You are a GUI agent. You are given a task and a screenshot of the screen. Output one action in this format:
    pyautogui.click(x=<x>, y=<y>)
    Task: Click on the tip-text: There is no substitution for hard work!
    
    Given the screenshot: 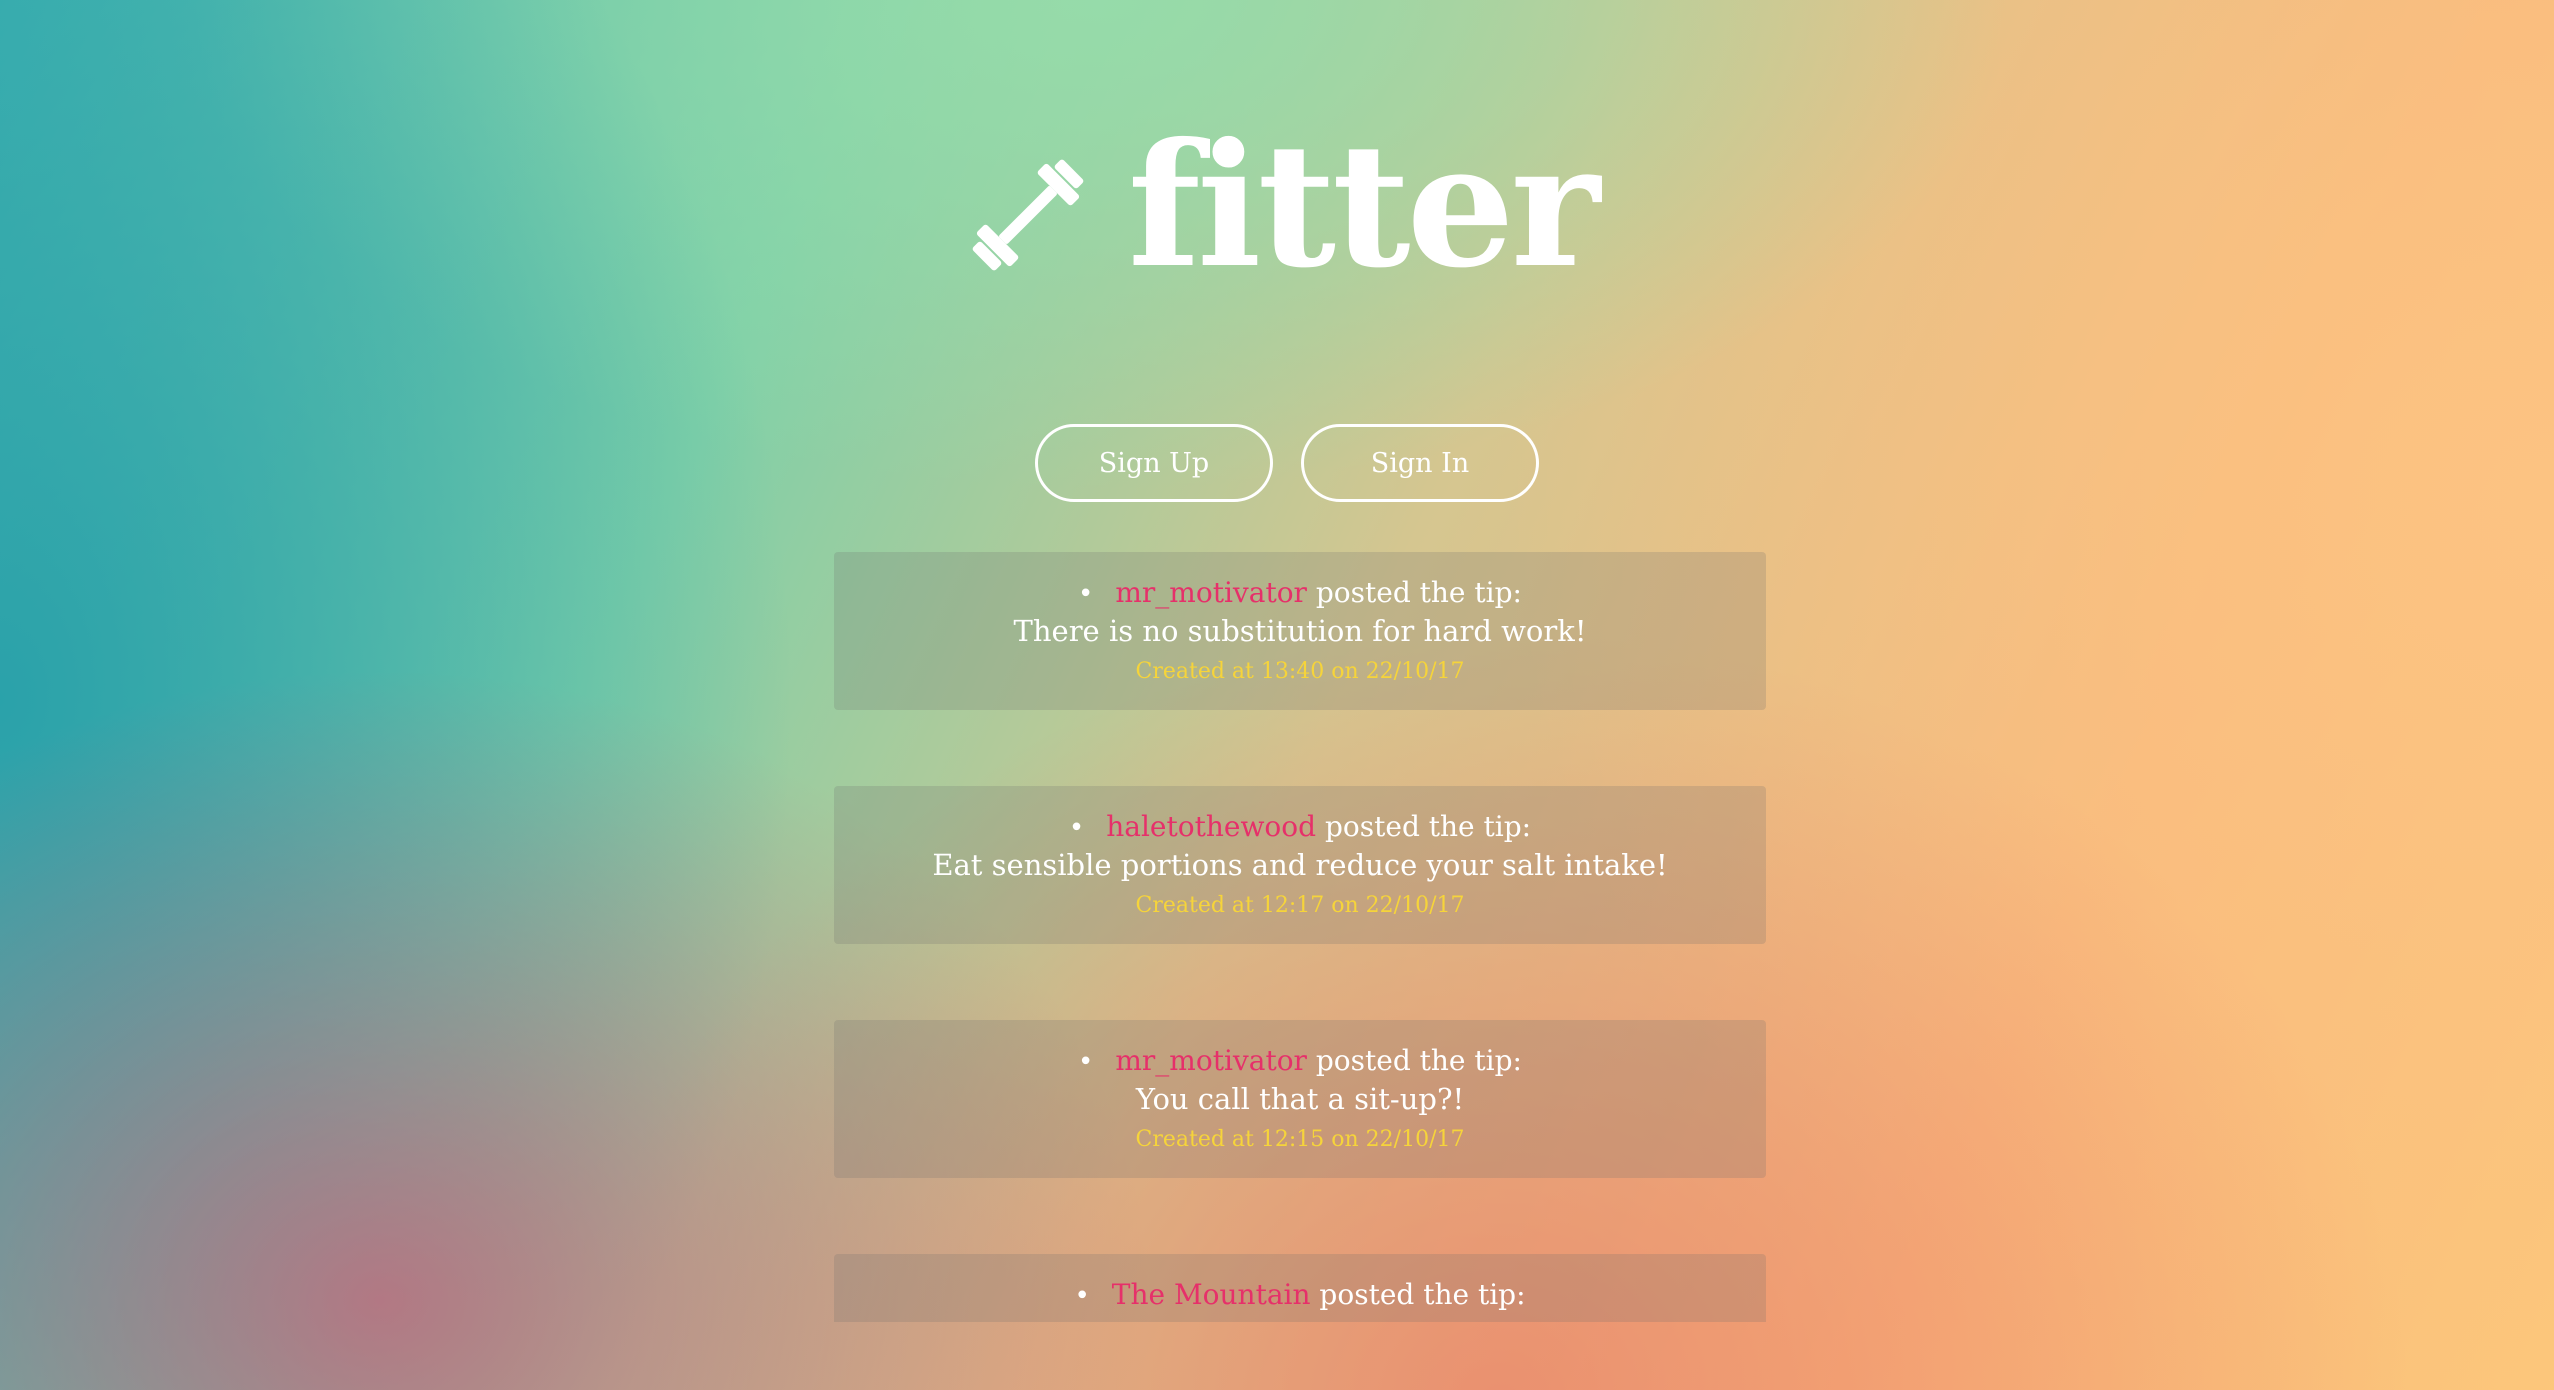 What is the action you would take?
    pyautogui.click(x=1300, y=631)
    